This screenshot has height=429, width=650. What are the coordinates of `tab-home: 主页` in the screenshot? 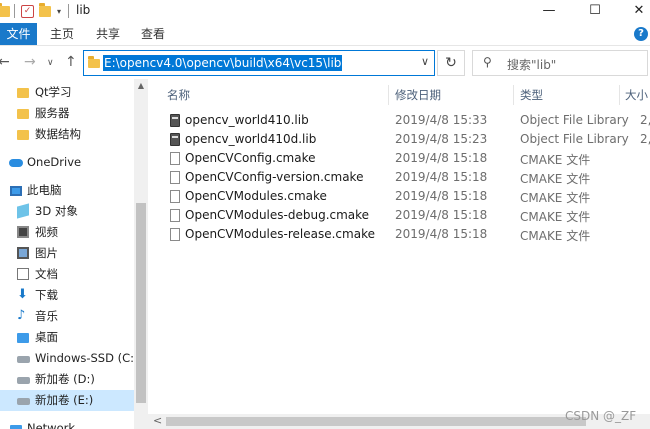 It's located at (62, 34).